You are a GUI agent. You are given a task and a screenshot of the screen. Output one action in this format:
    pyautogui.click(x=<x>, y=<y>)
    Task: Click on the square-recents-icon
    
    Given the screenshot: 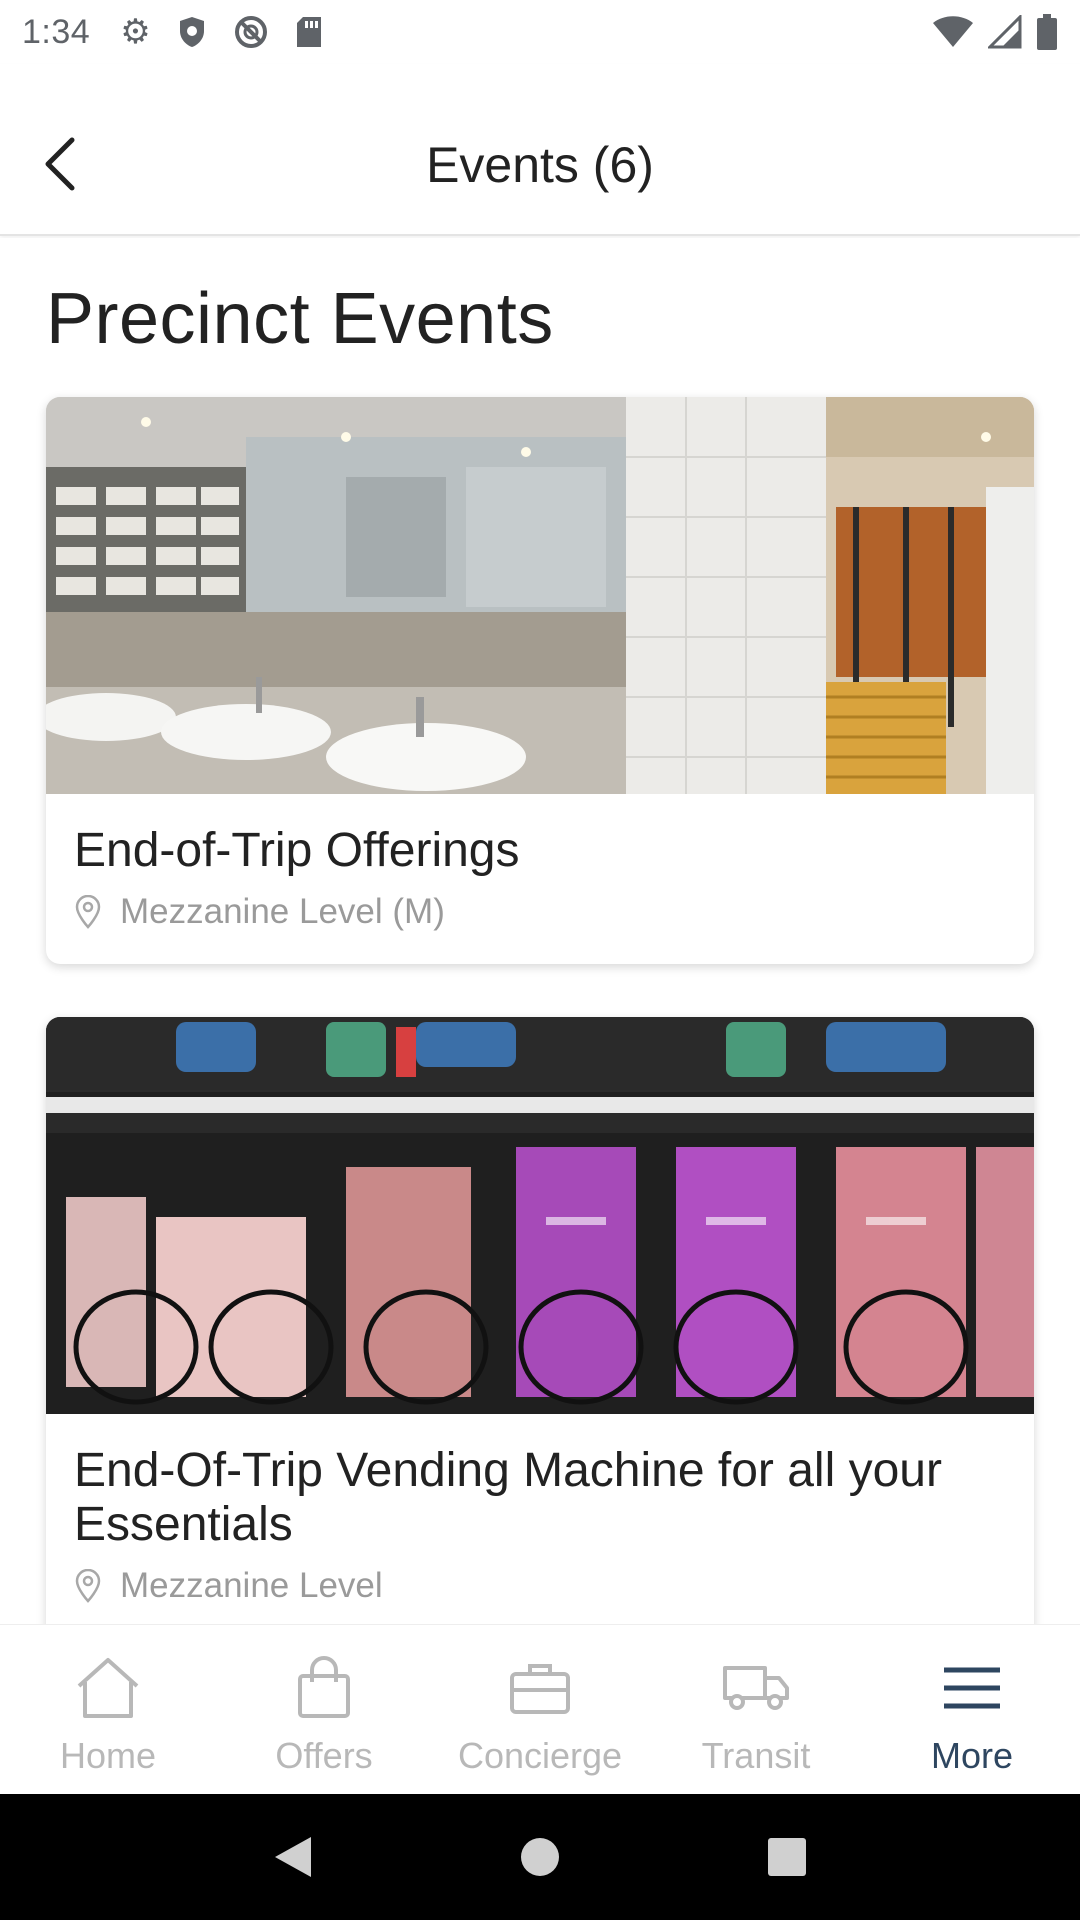 What is the action you would take?
    pyautogui.click(x=786, y=1857)
    